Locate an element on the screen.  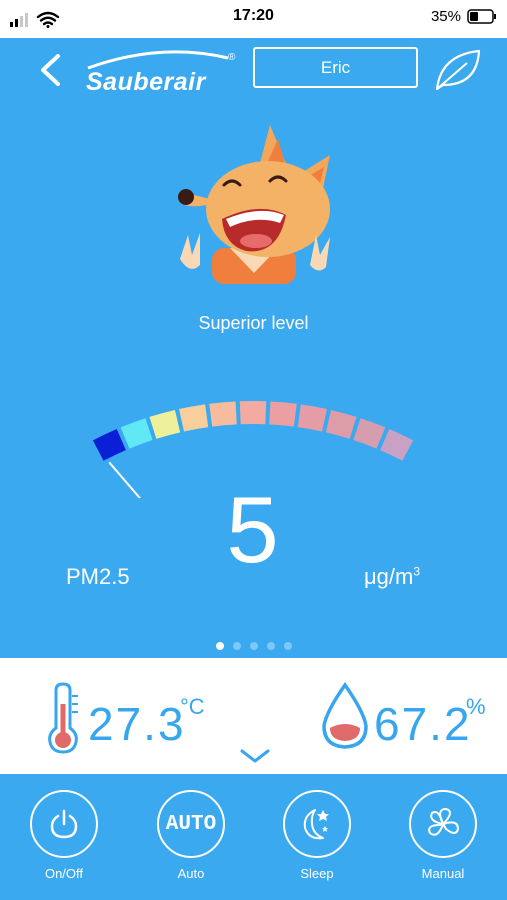
status-bar: 17:20 35% is located at coordinates (253, 19).